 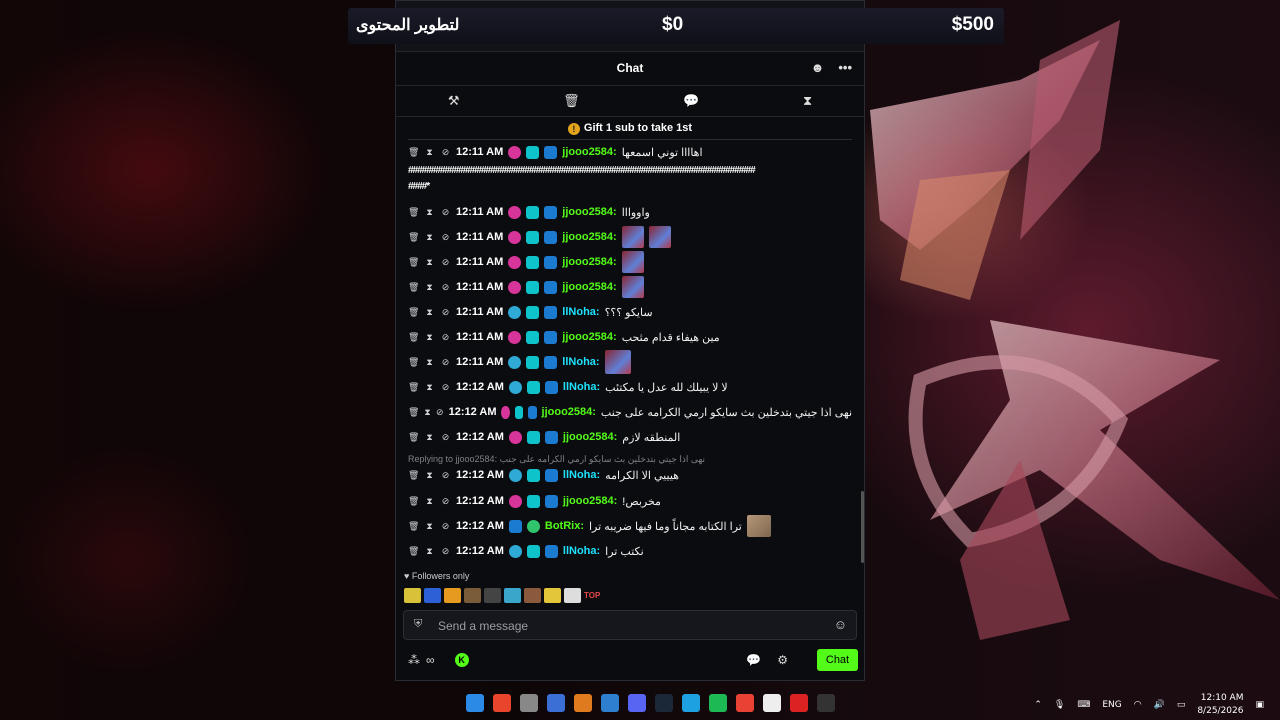 I want to click on edge-icon, so click(x=691, y=703).